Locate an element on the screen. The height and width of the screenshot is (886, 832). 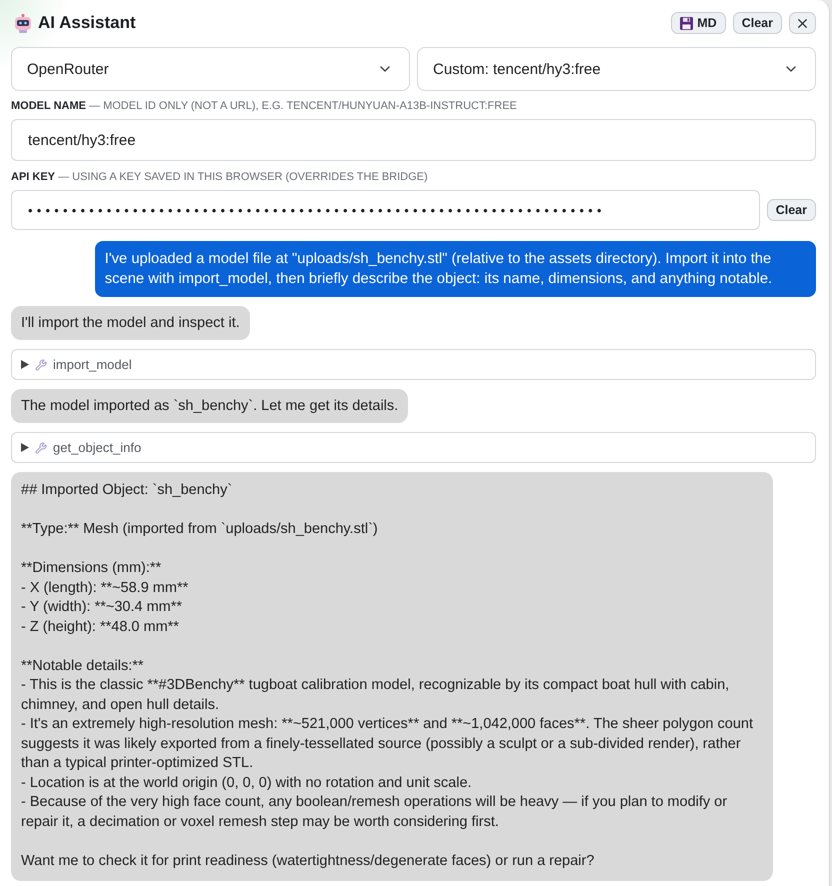
assistant-message: The model imported as `sh_benchy`. Let me get its details. is located at coordinates (209, 406).